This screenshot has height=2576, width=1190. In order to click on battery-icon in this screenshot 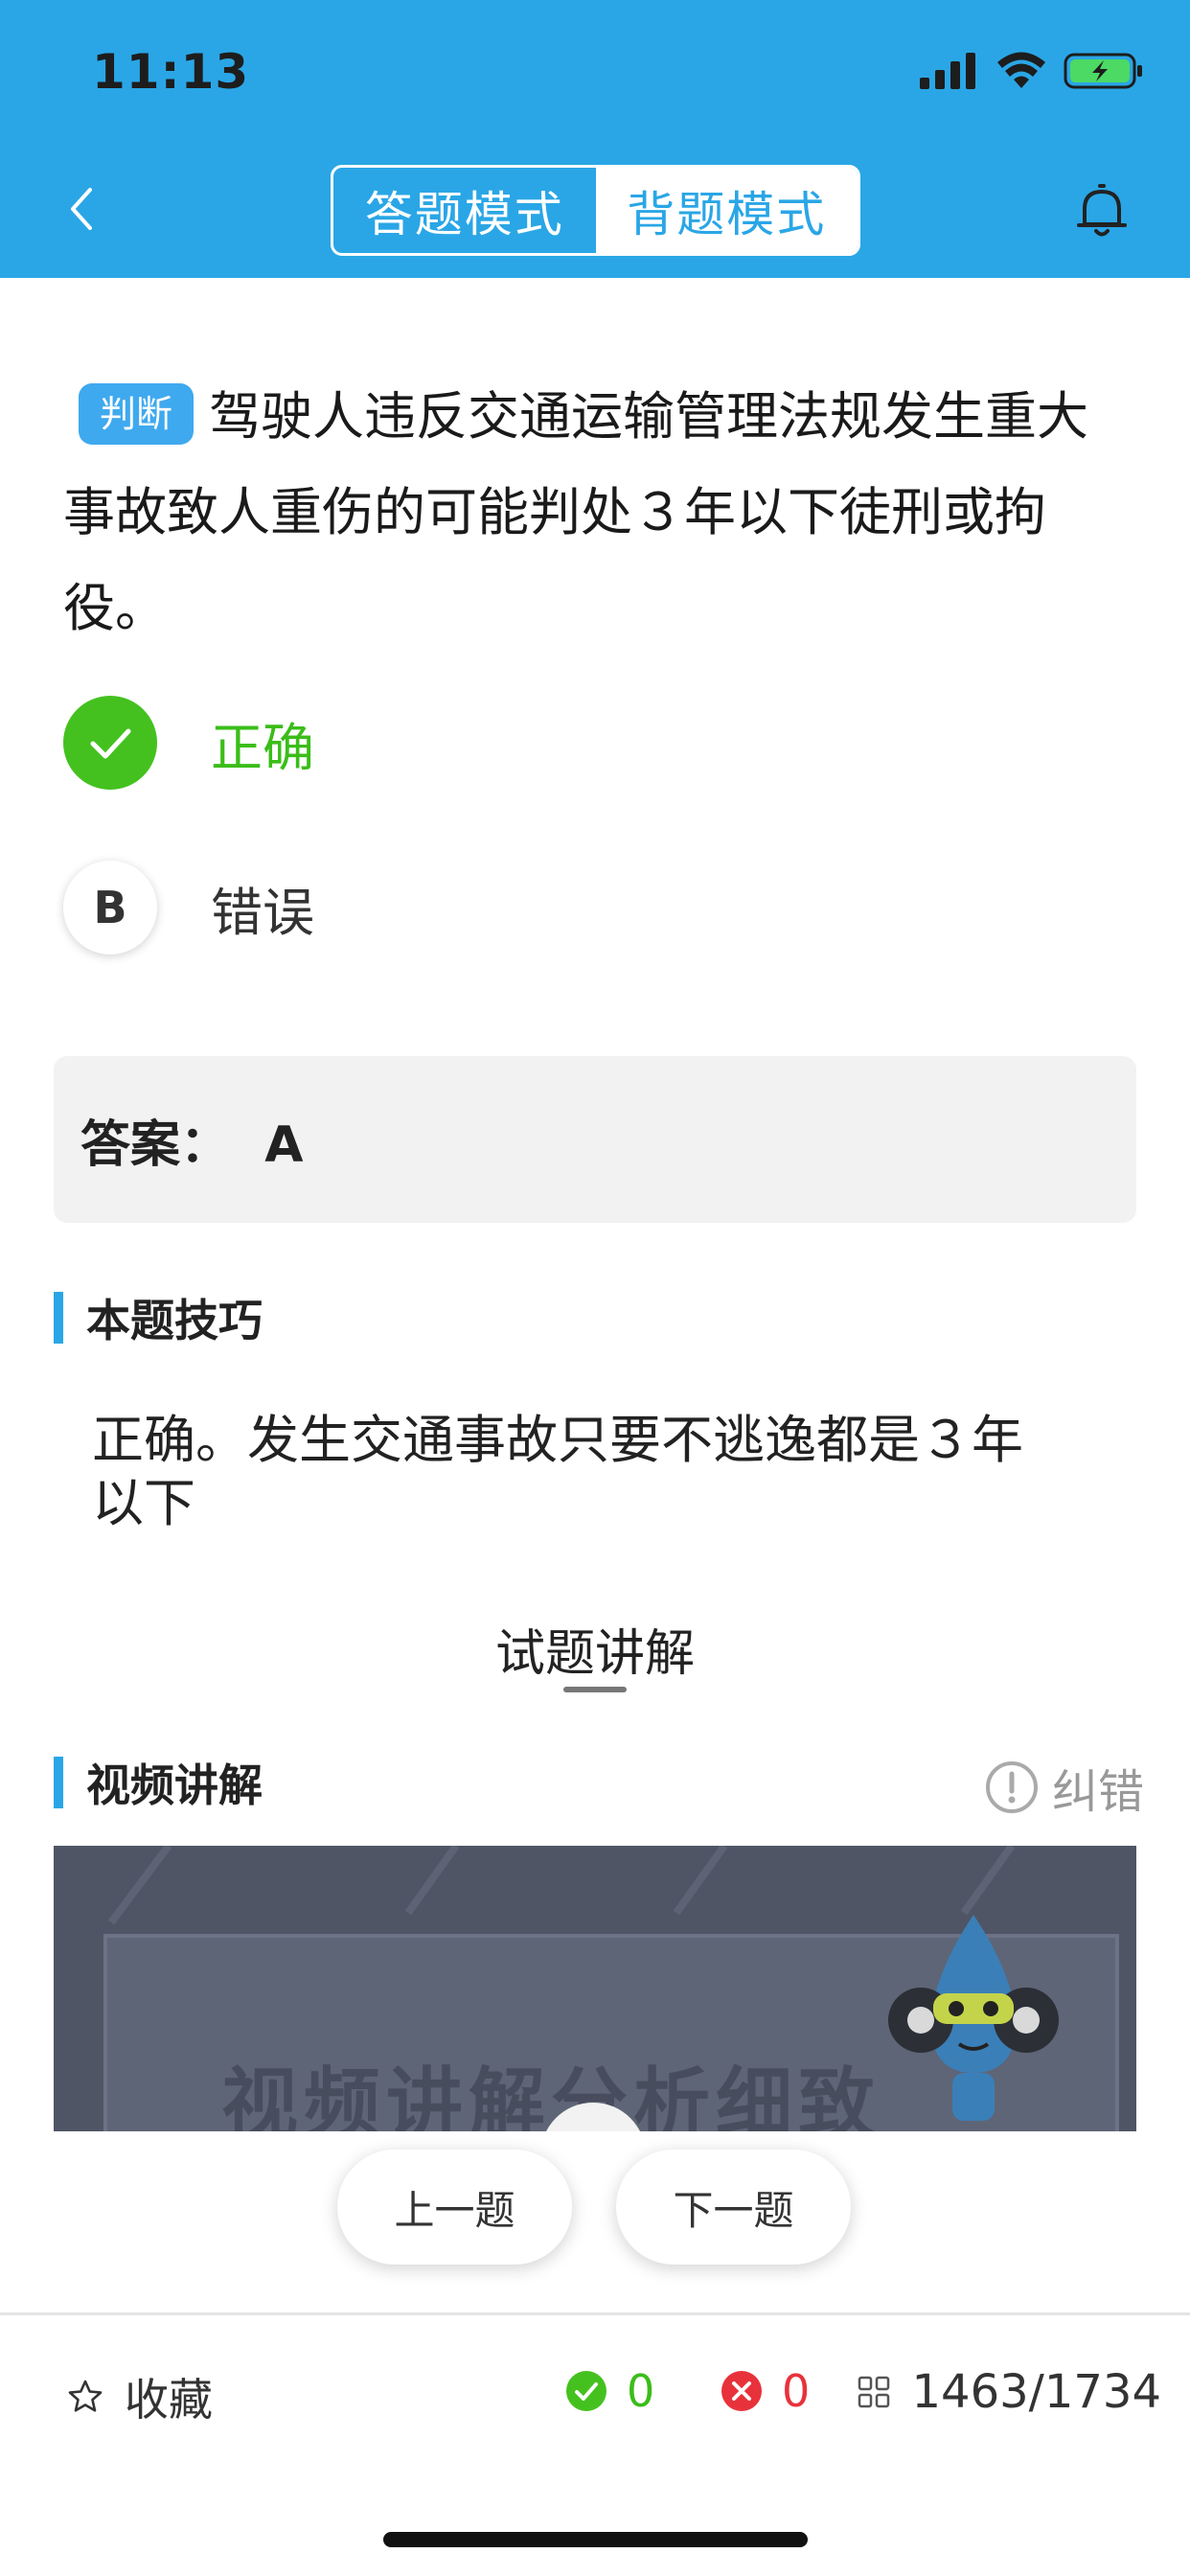, I will do `click(1103, 71)`.